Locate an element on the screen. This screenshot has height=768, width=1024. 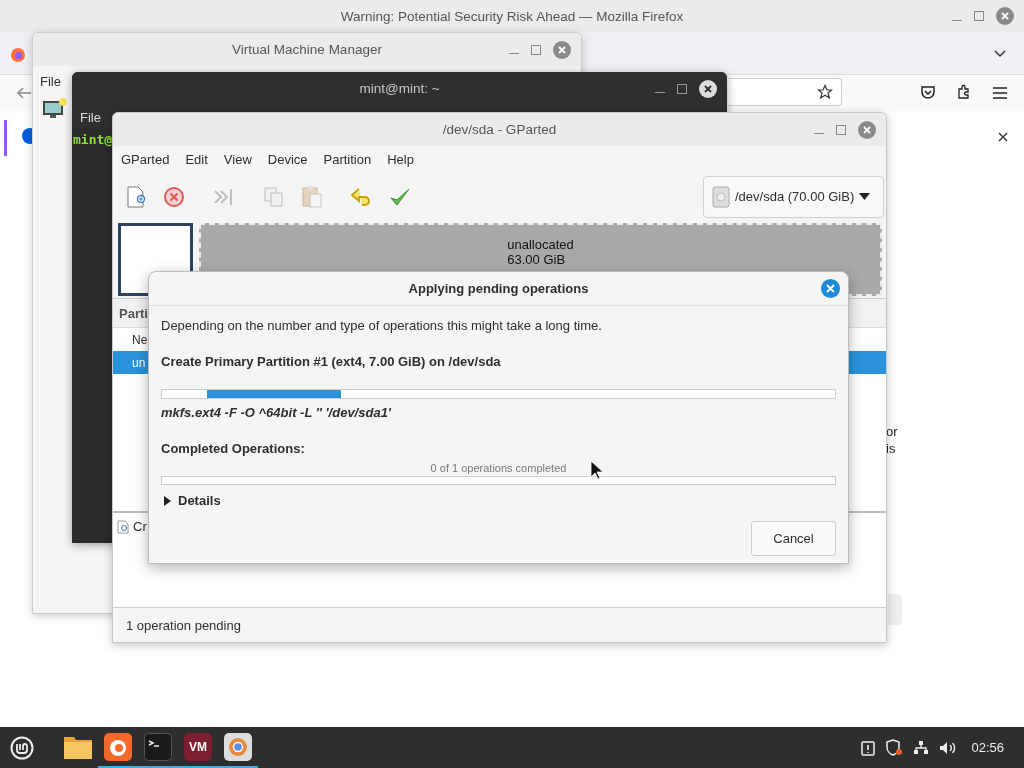
network-icon is located at coordinates (921, 747).